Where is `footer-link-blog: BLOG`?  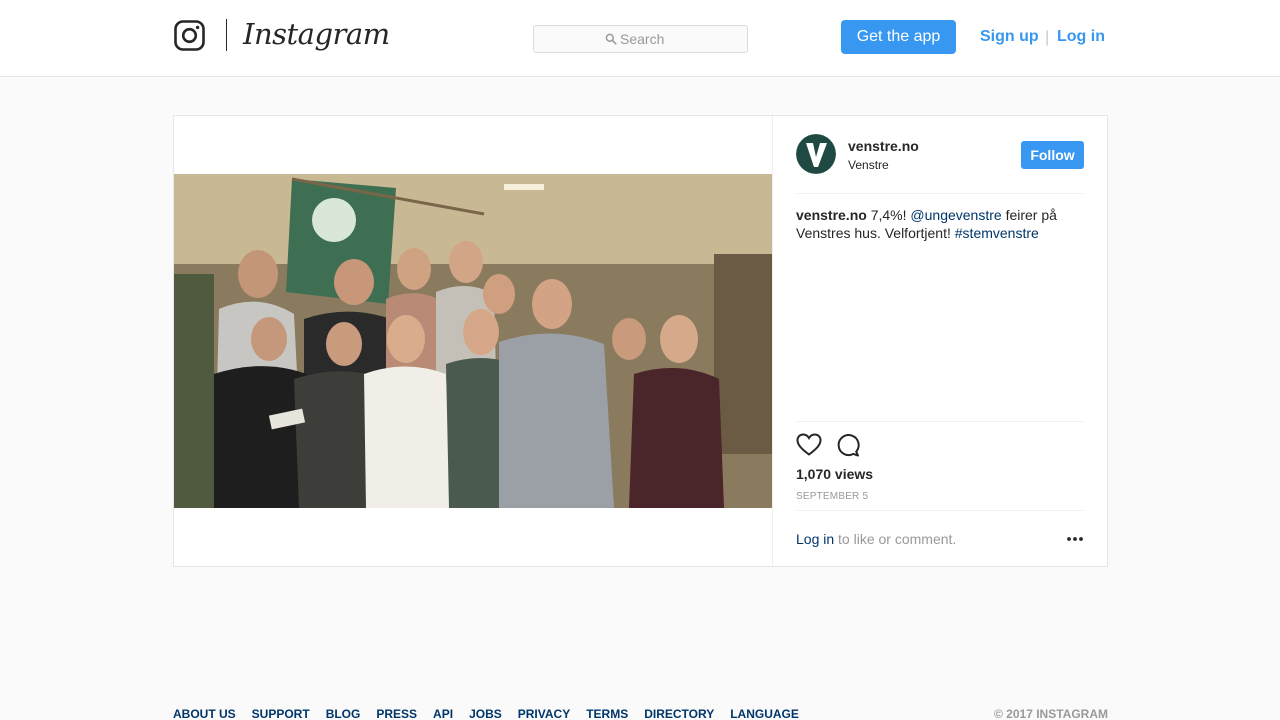
footer-link-blog: BLOG is located at coordinates (343, 713).